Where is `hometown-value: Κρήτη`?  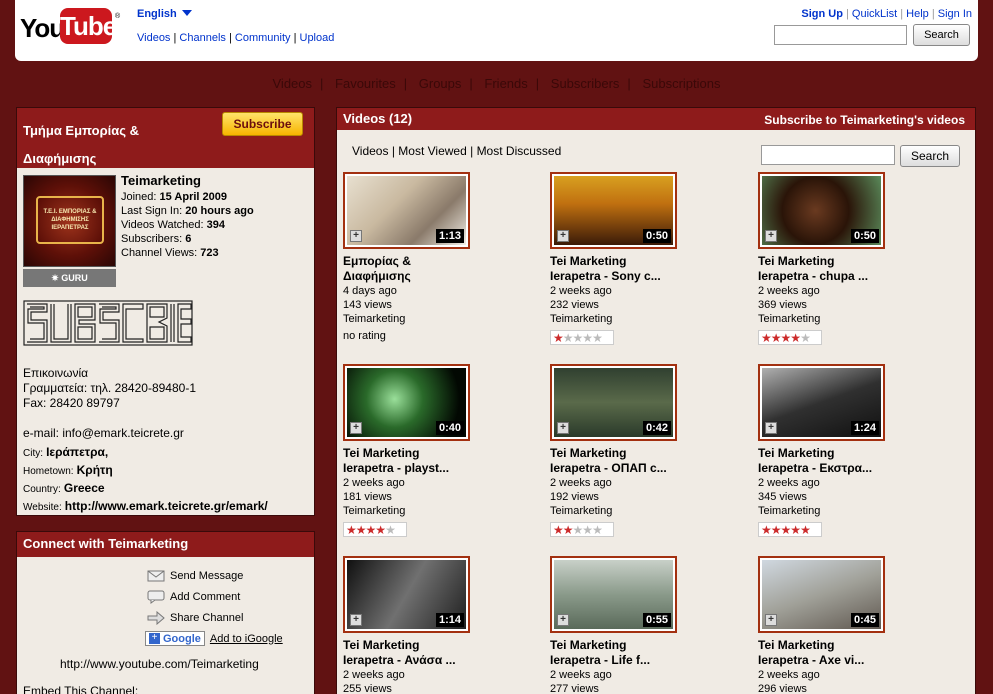
hometown-value: Κρήτη is located at coordinates (94, 470).